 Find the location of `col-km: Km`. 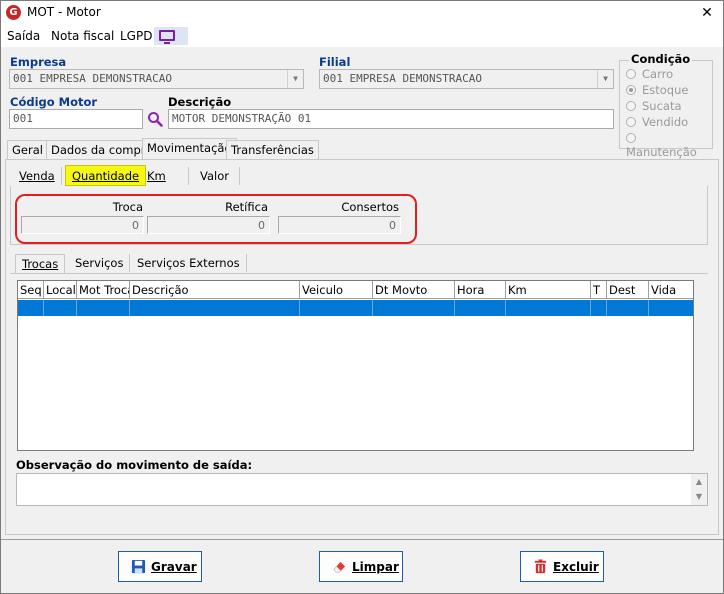

col-km: Km is located at coordinates (548, 290).